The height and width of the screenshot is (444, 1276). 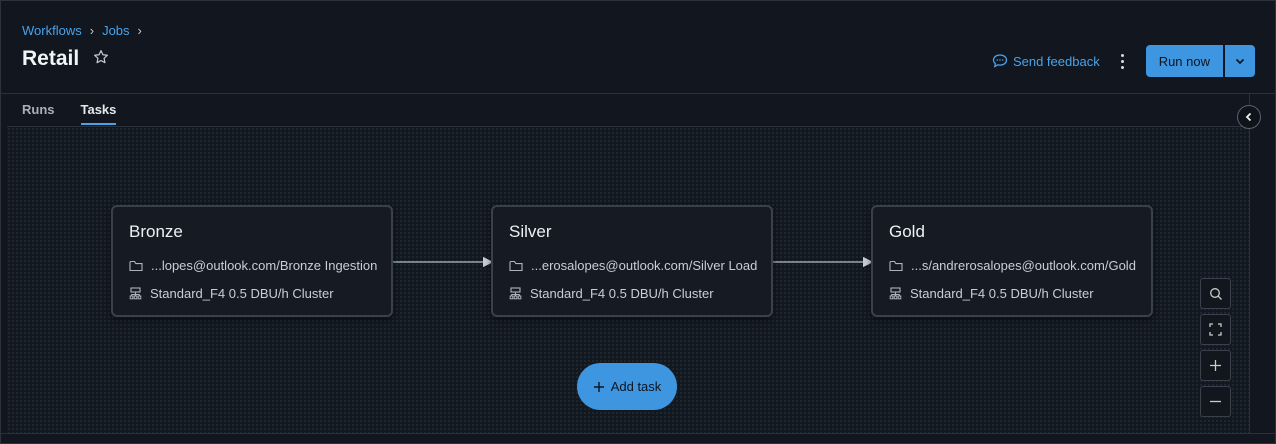 I want to click on speech-bubble-icon, so click(x=1000, y=61).